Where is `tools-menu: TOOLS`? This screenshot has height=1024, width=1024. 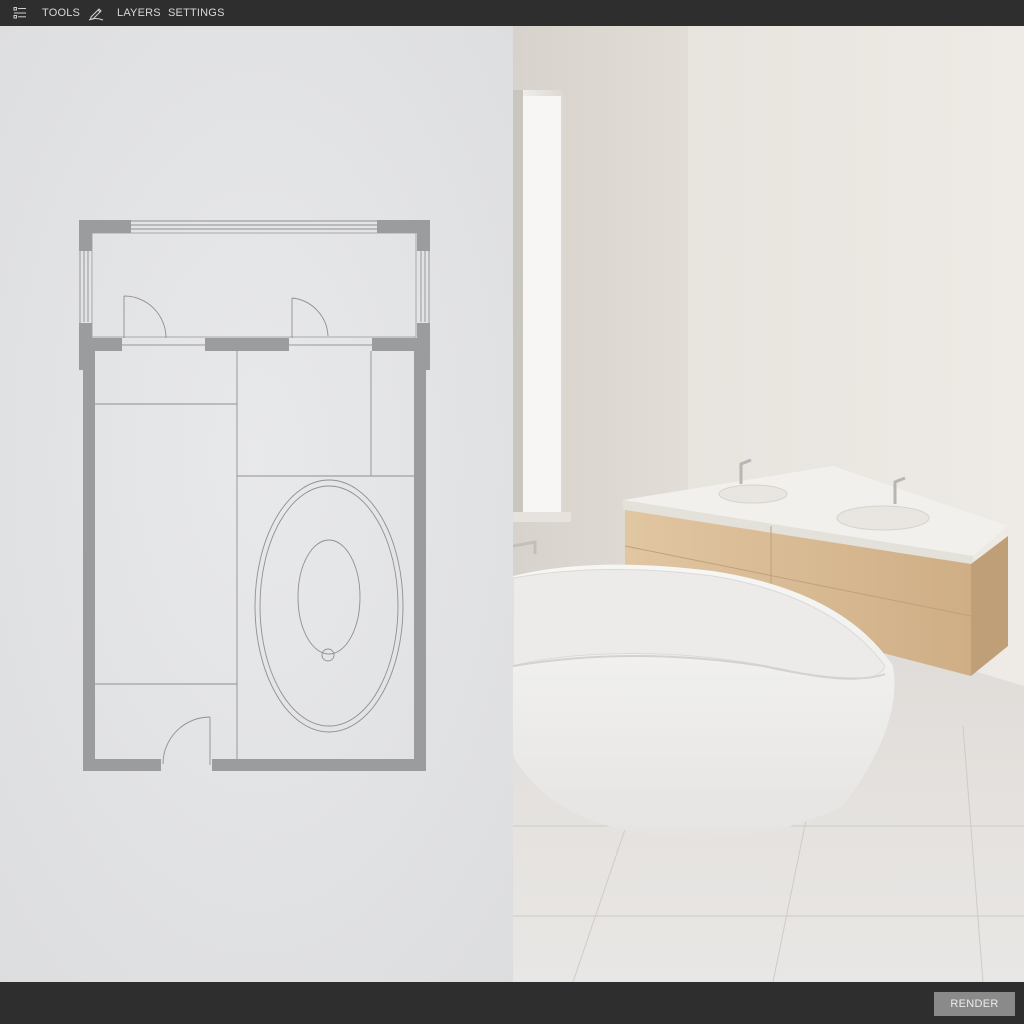
tools-menu: TOOLS is located at coordinates (46, 13).